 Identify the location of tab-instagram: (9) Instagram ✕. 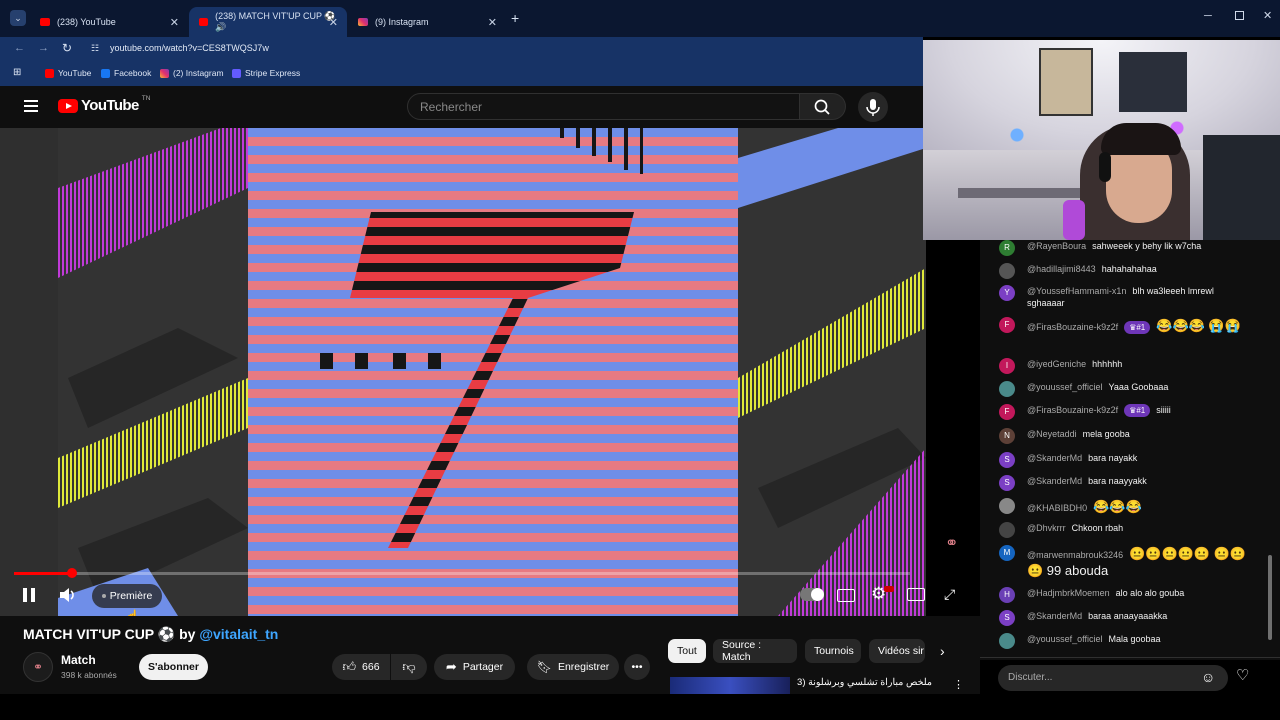
(427, 22).